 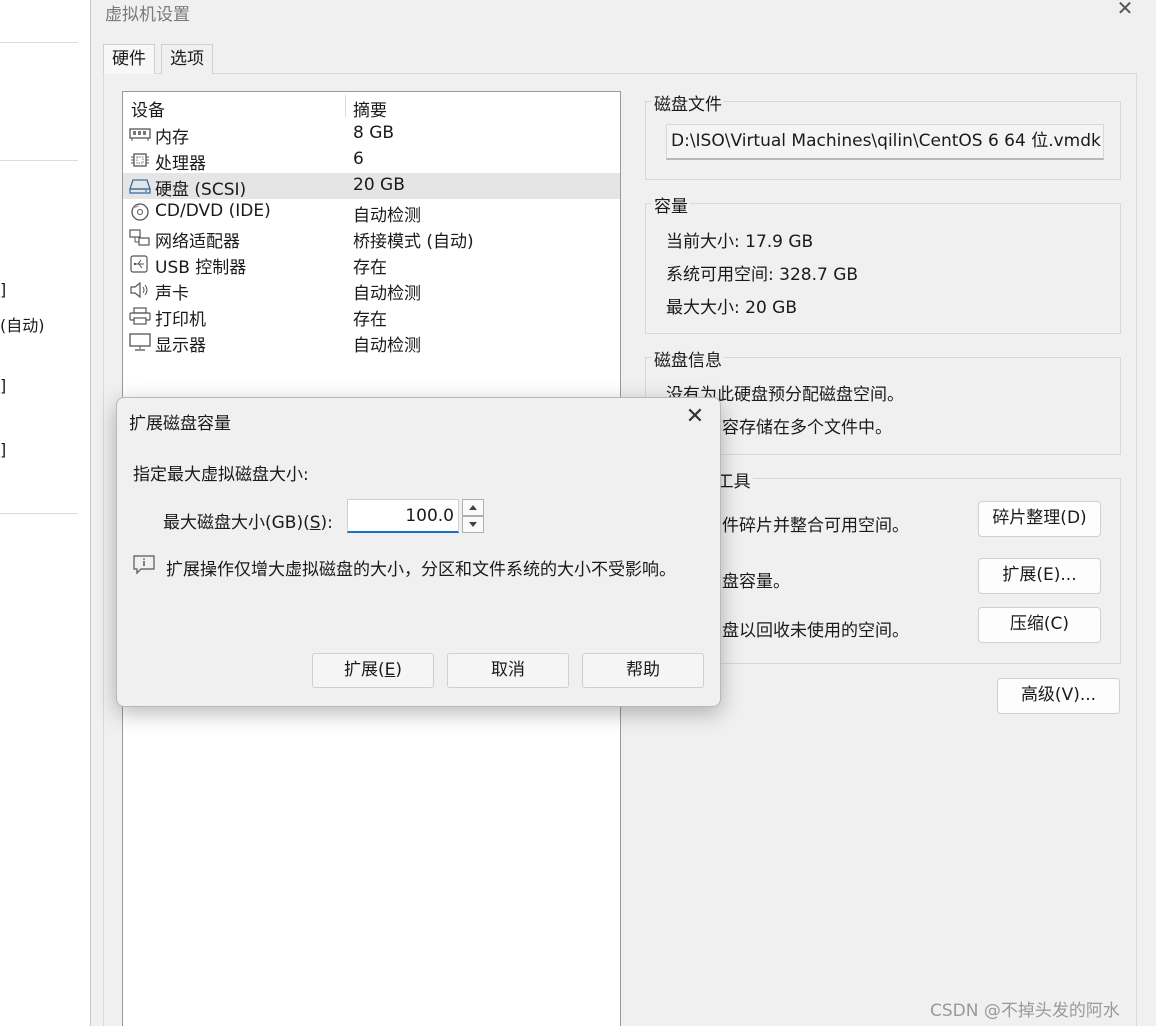 I want to click on chevron-down-icon, so click(x=473, y=524).